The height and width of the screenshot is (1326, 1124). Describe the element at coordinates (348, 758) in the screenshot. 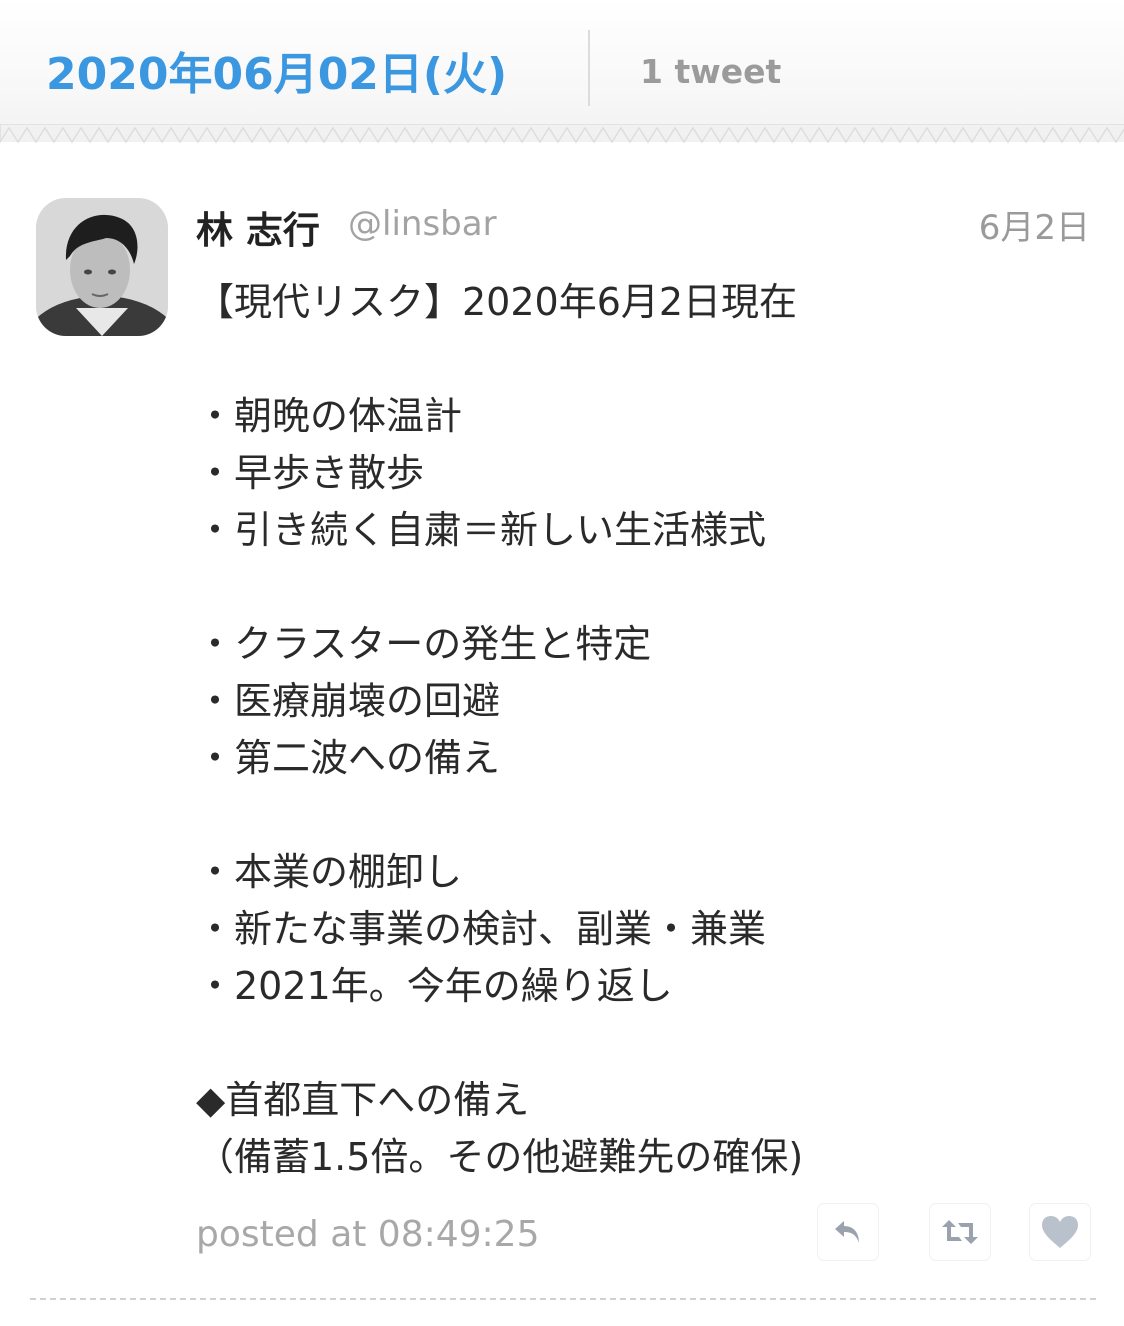

I see `tweet-line: ・第二波への備え` at that location.